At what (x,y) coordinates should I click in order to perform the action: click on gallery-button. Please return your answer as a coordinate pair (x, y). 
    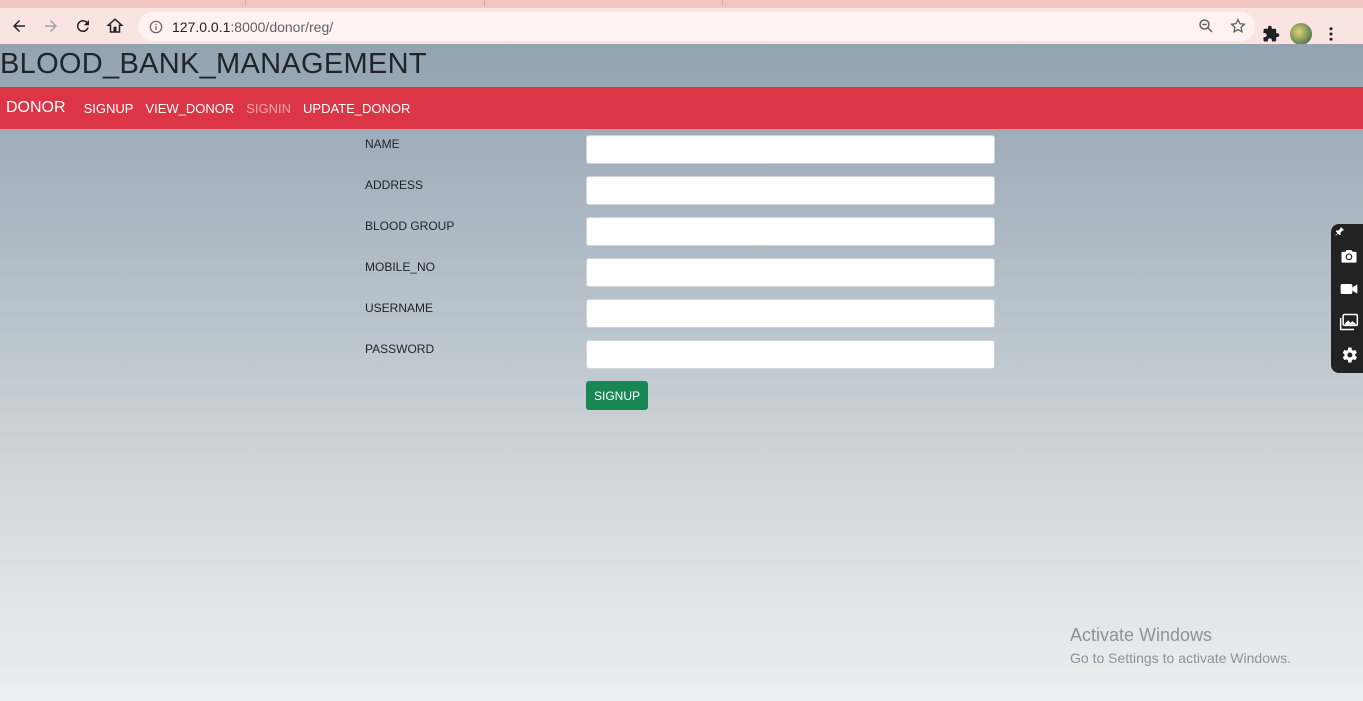
    Looking at the image, I should click on (1349, 322).